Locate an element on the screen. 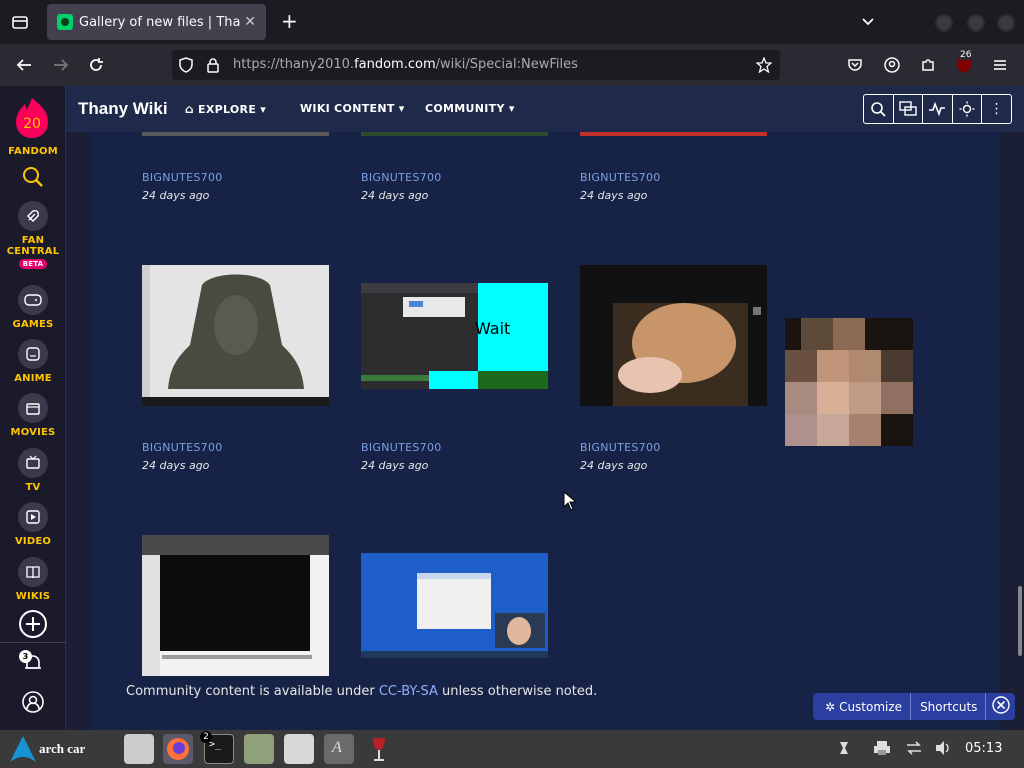  fandom-logo-icon: 20 is located at coordinates (32, 118).